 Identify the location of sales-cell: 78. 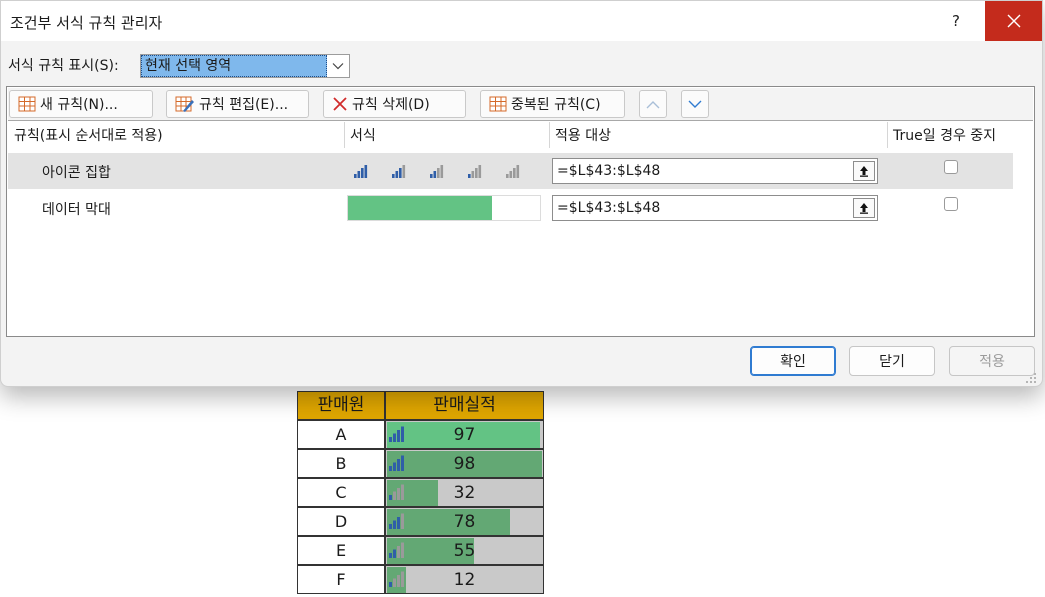
(464, 521).